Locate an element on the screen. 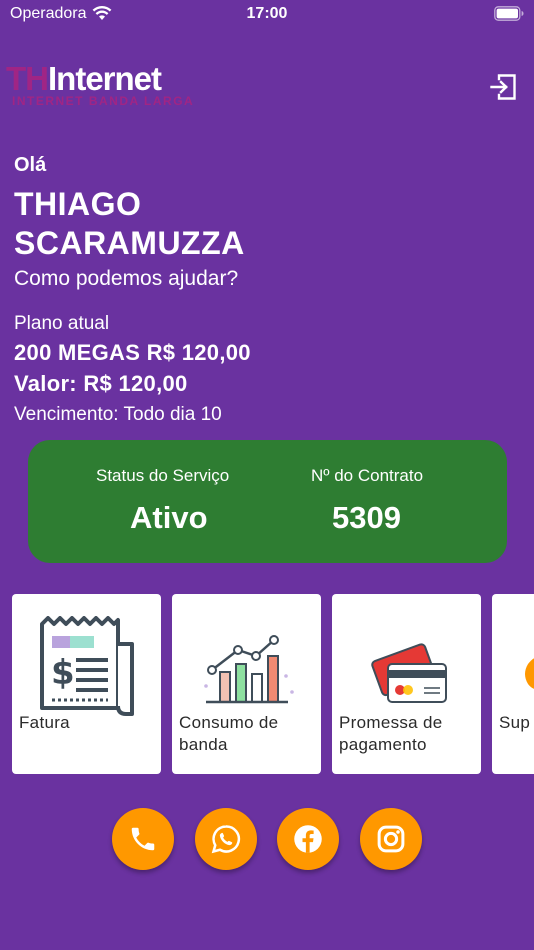 The width and height of the screenshot is (534, 950). menu-card-payment-promise: Promessa de pagamento is located at coordinates (406, 684).